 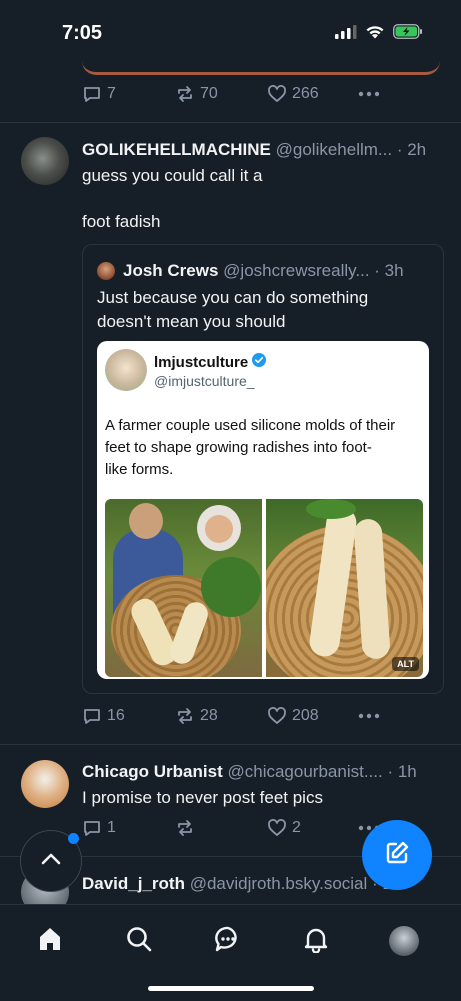 What do you see at coordinates (221, 716) in the screenshot?
I see `repost-button: 28` at bounding box center [221, 716].